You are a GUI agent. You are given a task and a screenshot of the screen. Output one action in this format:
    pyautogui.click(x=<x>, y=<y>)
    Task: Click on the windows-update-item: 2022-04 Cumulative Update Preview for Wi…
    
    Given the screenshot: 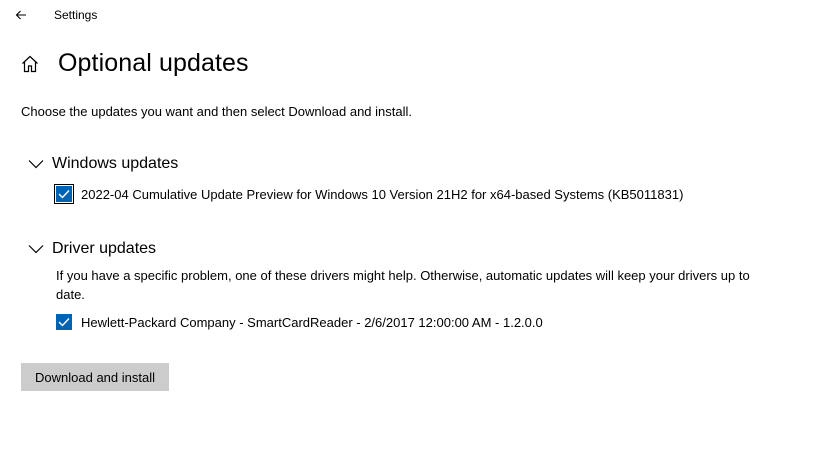 What is the action you would take?
    pyautogui.click(x=369, y=194)
    